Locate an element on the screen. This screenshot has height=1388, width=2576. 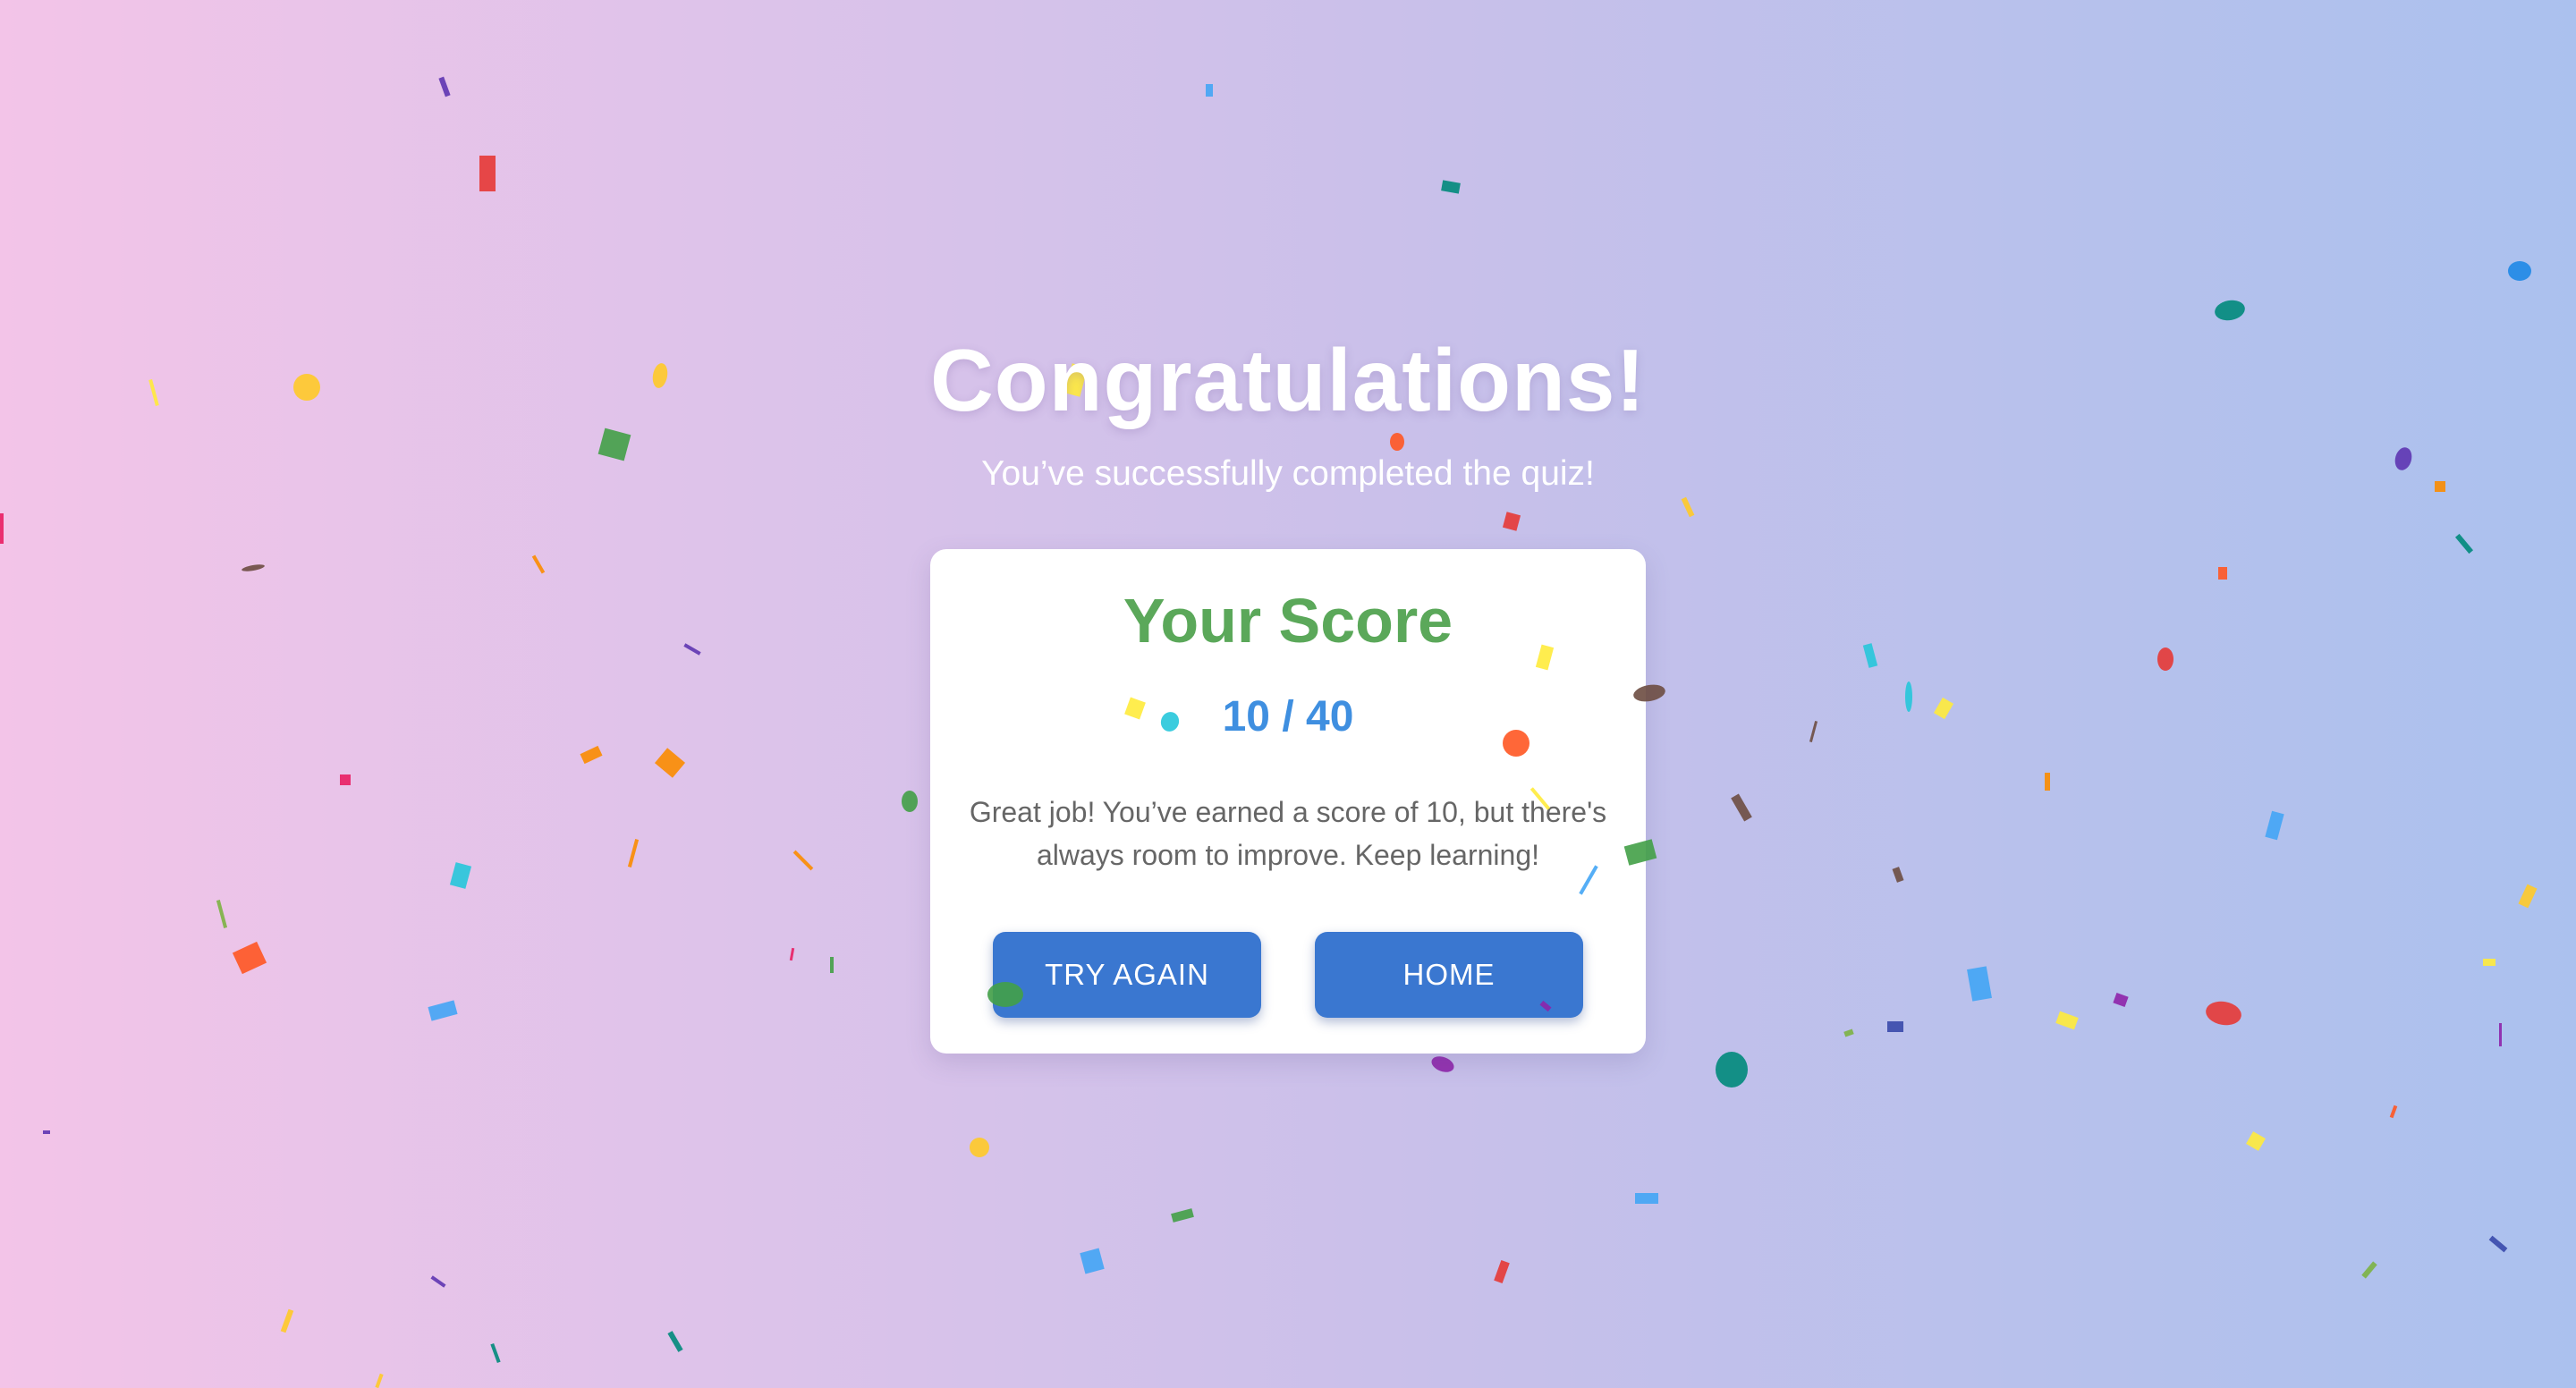
home-button: HOME is located at coordinates (1449, 975).